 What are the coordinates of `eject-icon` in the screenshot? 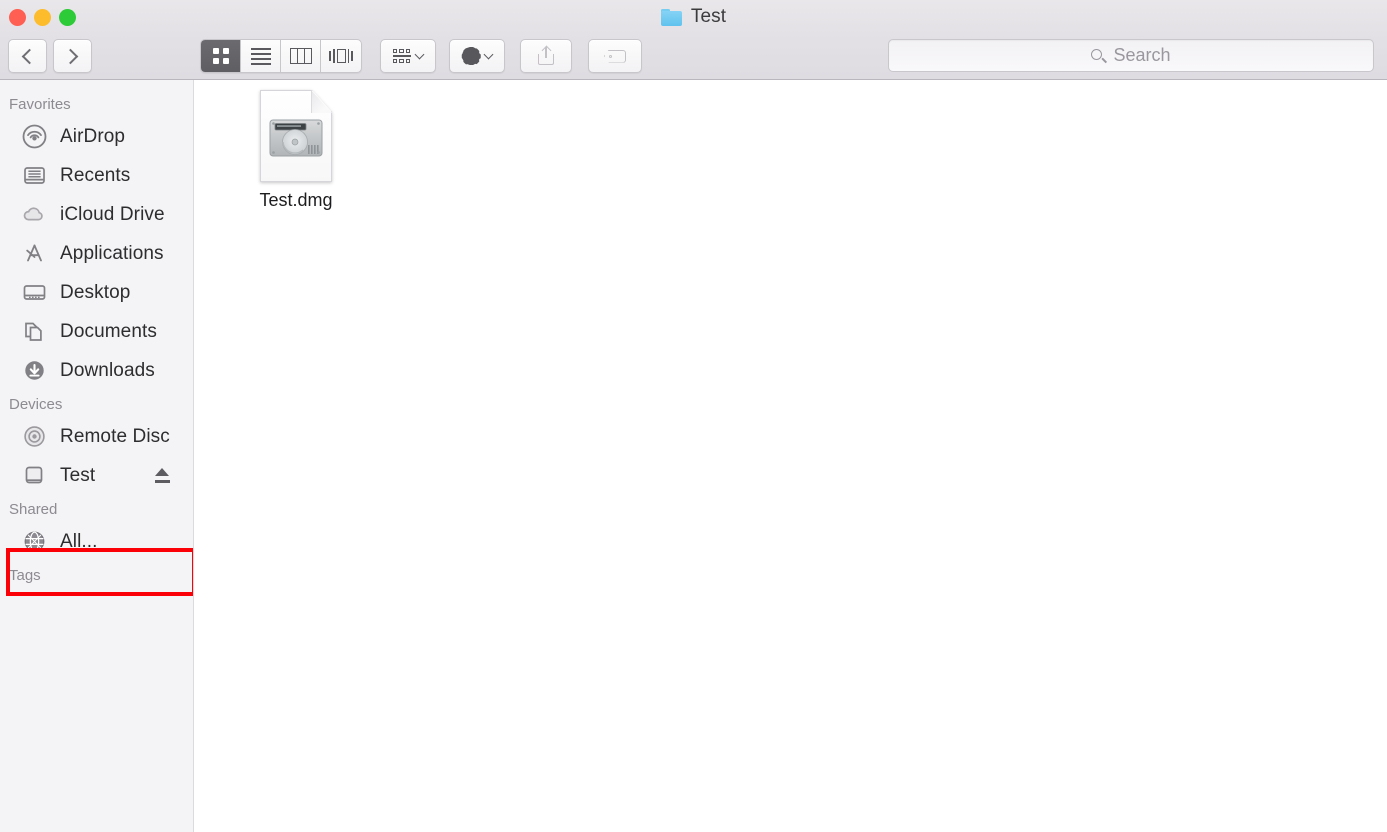 It's located at (162, 475).